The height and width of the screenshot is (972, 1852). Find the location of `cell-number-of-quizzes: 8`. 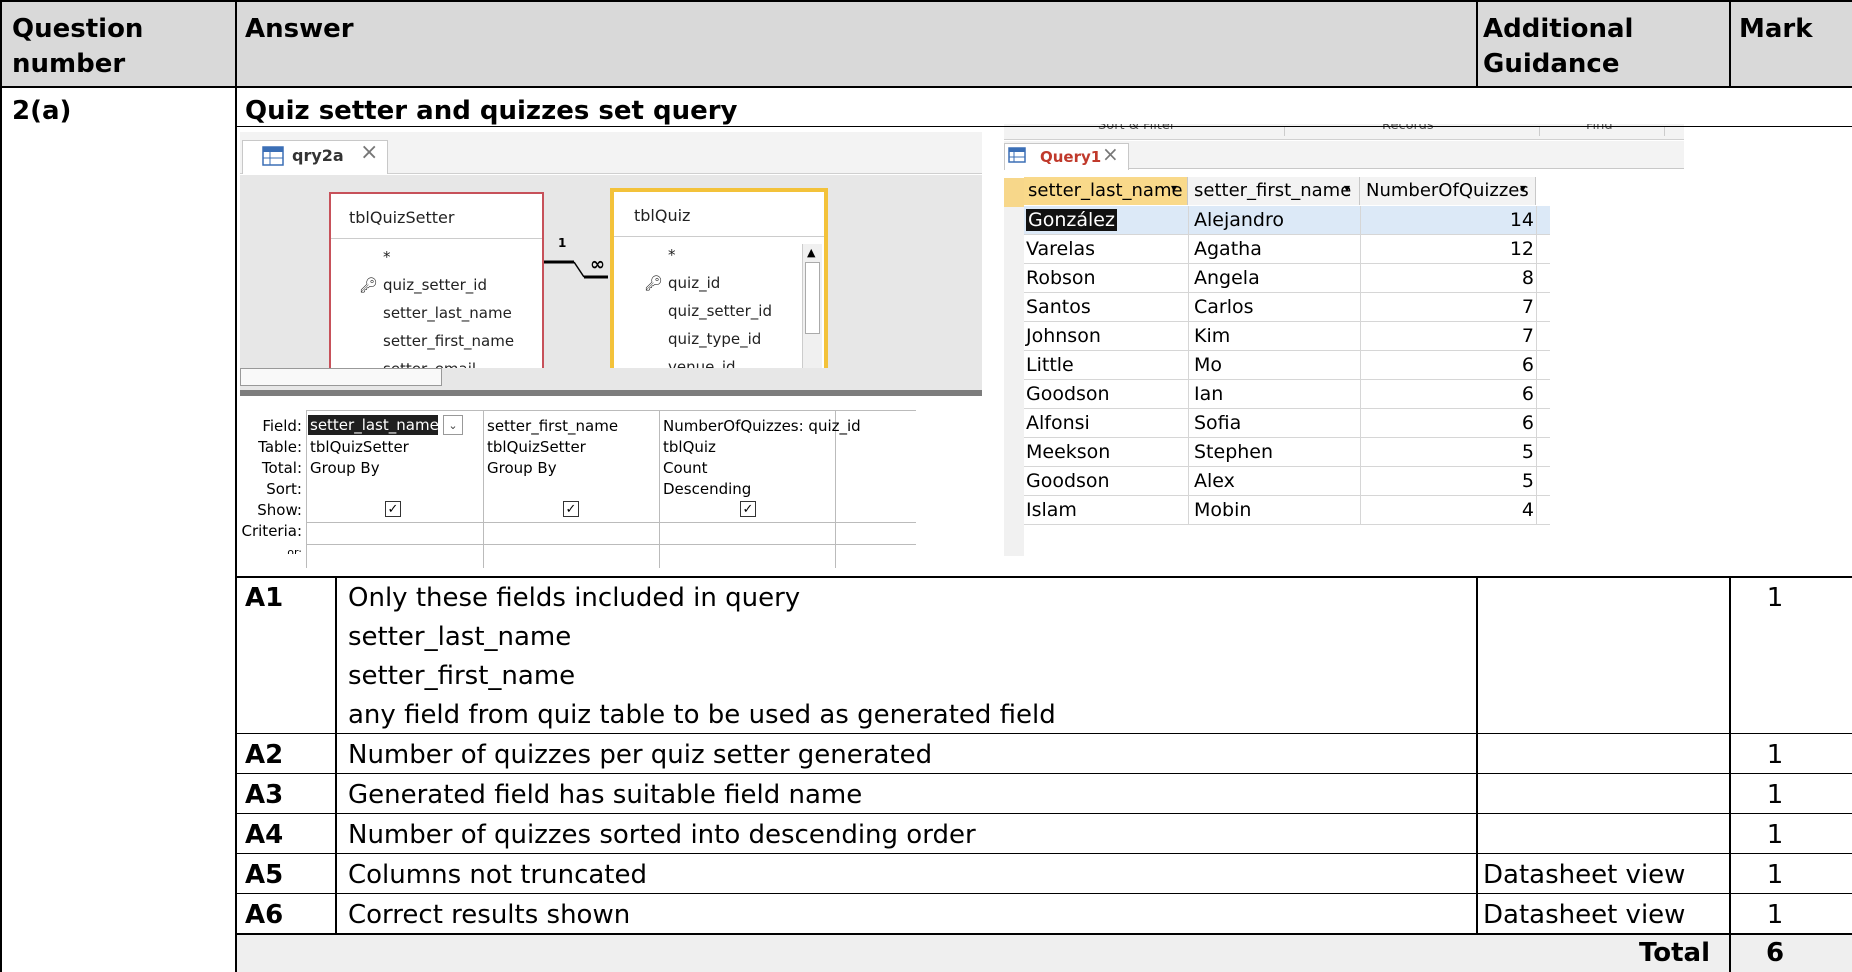

cell-number-of-quizzes: 8 is located at coordinates (1528, 278).